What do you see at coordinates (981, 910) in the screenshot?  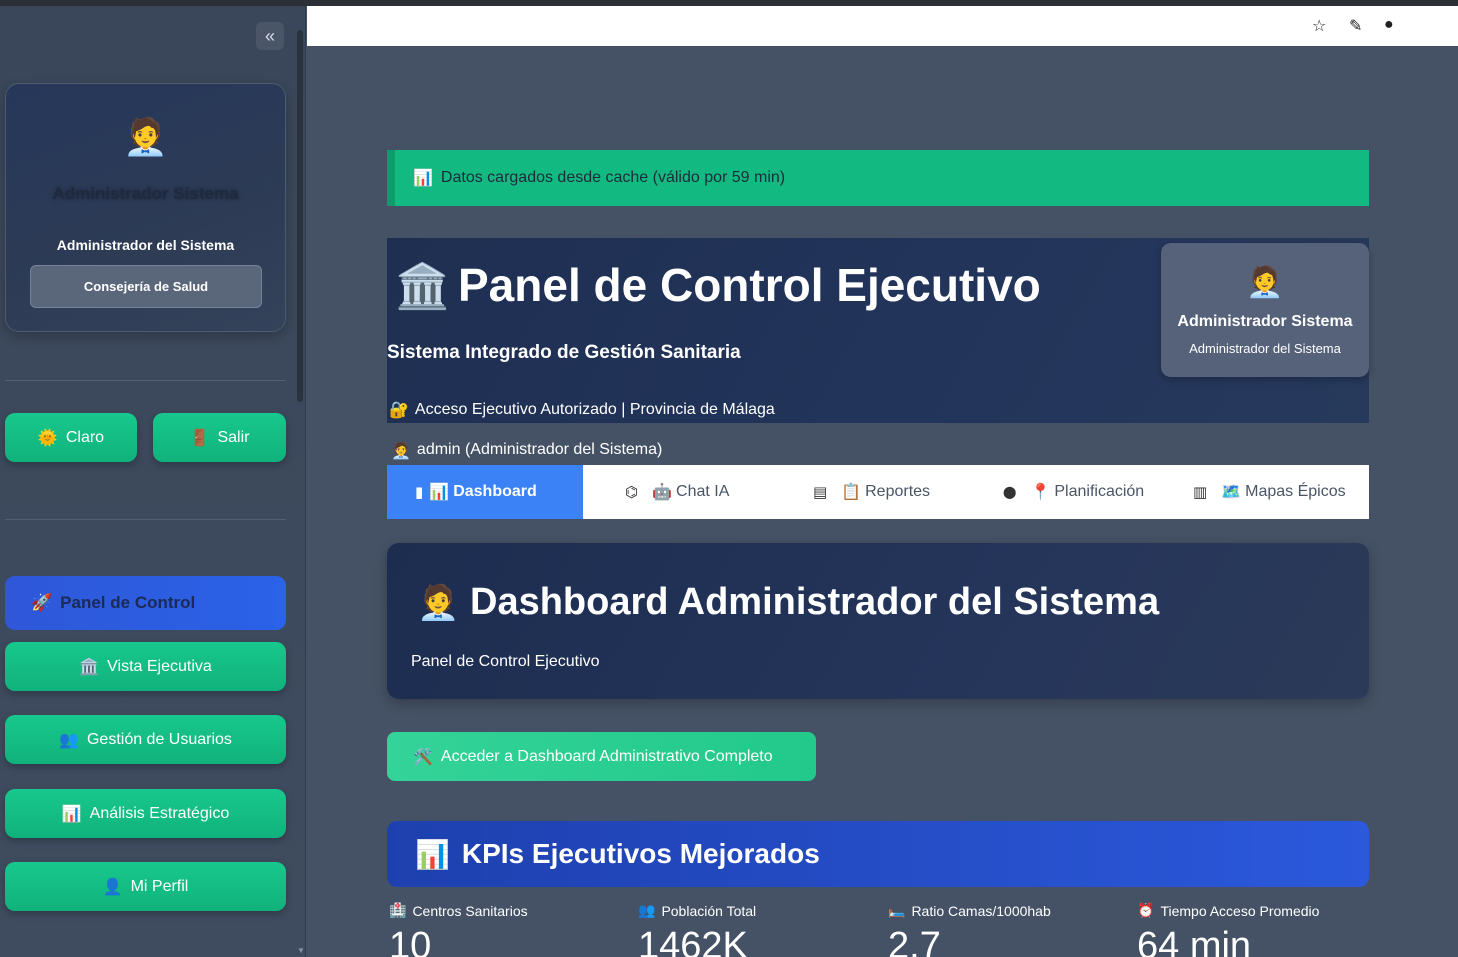 I see `kpi-label: Ratio Camas/1000hab` at bounding box center [981, 910].